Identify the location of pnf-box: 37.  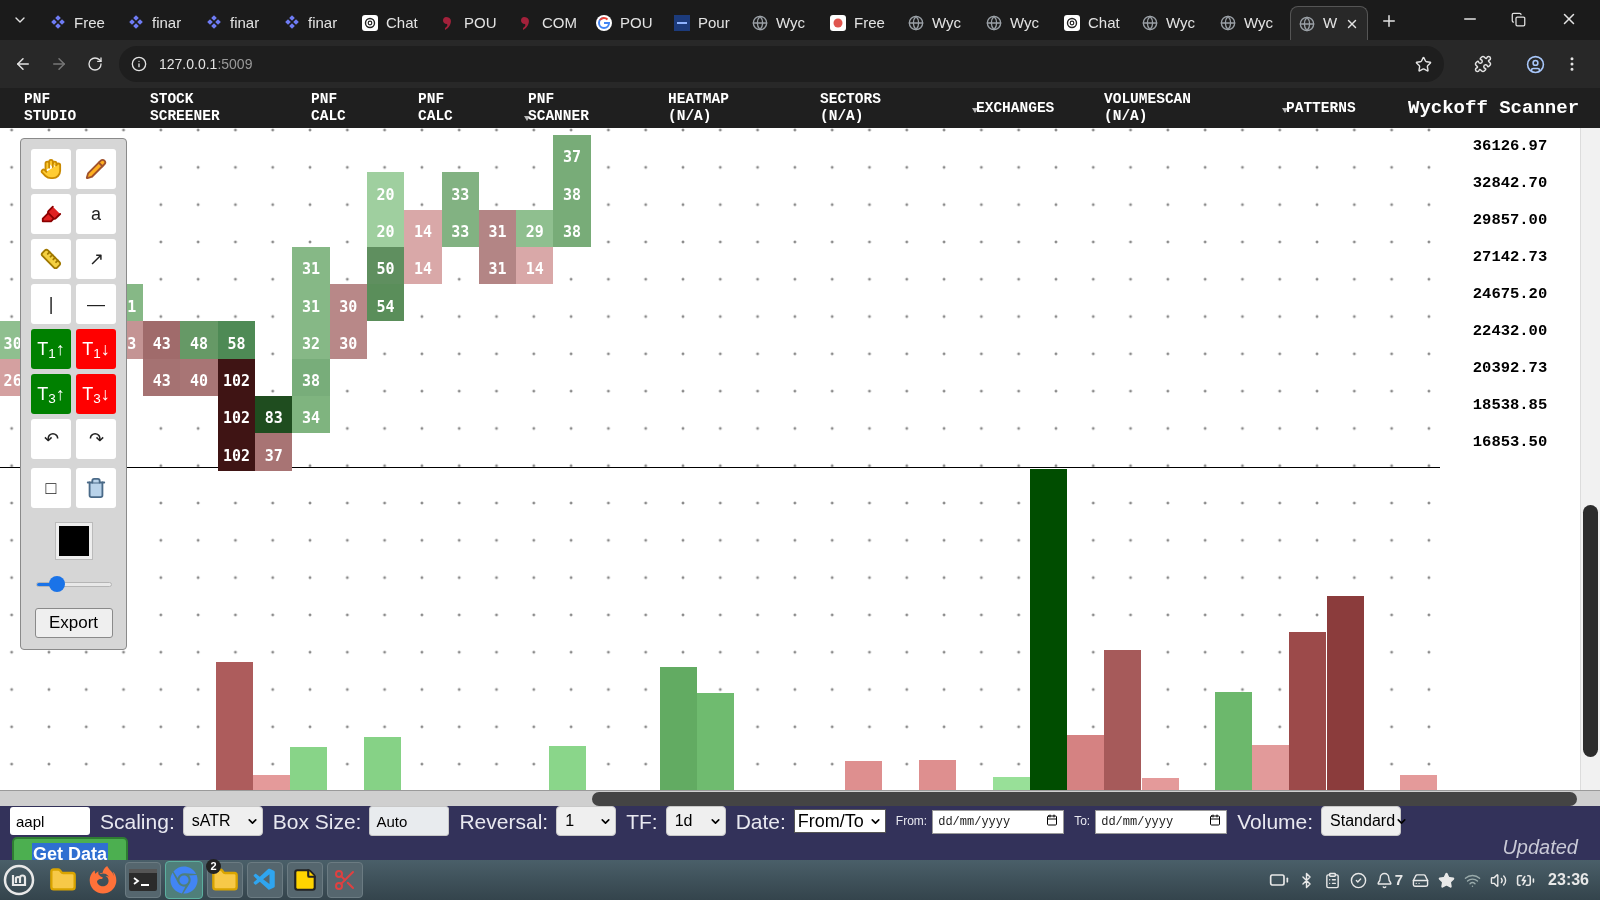
(572, 154).